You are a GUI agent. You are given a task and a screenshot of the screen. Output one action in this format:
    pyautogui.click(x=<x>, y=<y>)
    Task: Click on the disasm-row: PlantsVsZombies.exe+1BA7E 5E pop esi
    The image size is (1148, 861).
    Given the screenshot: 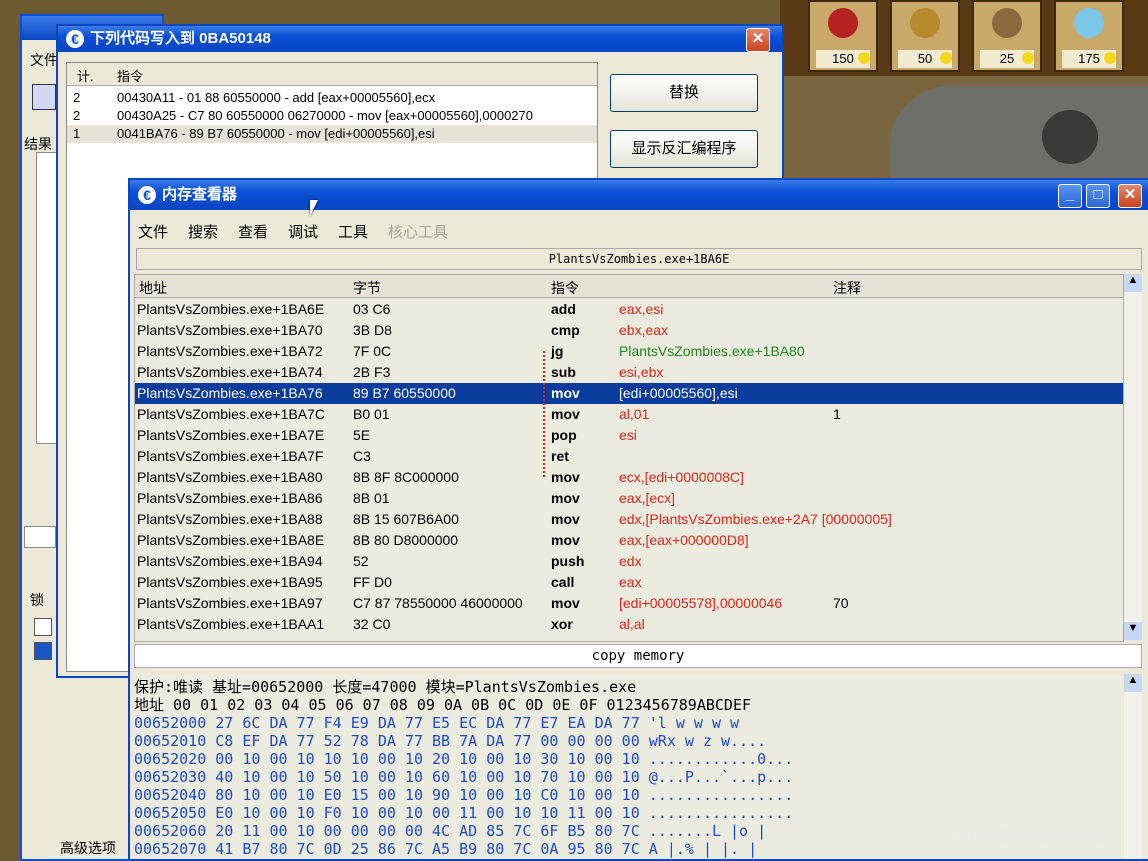 What is the action you would take?
    pyautogui.click(x=629, y=435)
    